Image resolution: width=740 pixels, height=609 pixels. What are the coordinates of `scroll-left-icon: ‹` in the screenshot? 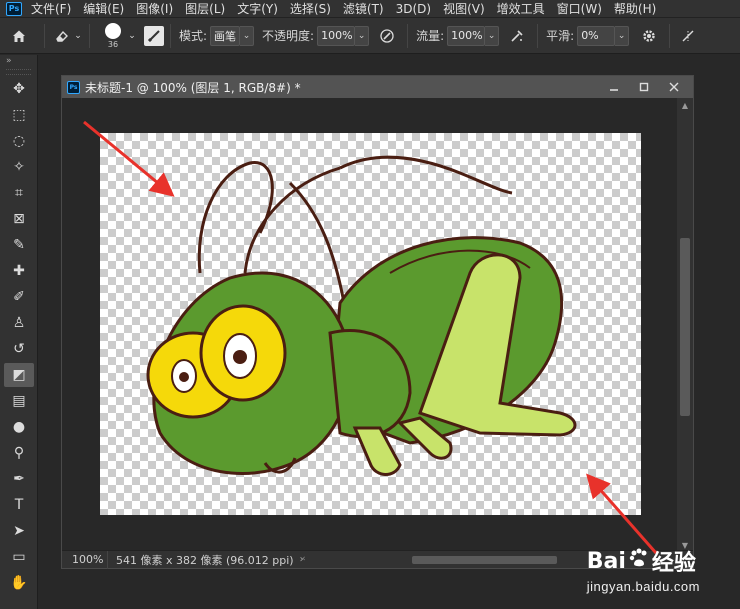 It's located at (304, 559).